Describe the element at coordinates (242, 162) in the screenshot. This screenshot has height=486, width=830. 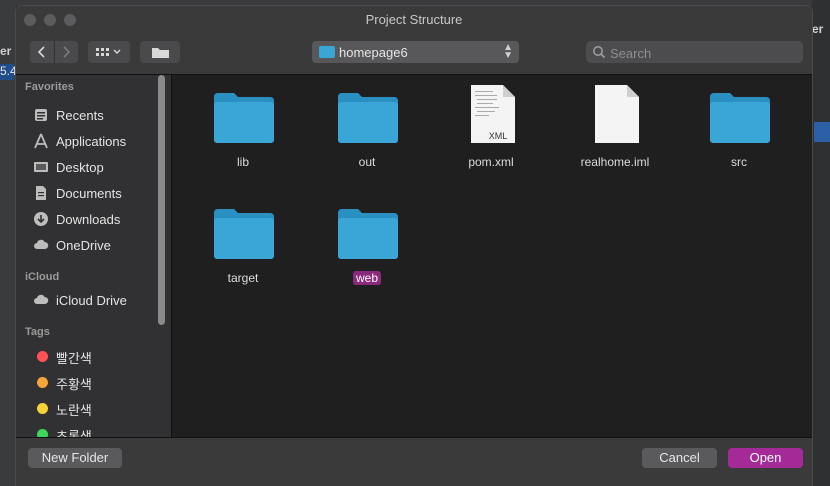
I see `file-name: lib` at that location.